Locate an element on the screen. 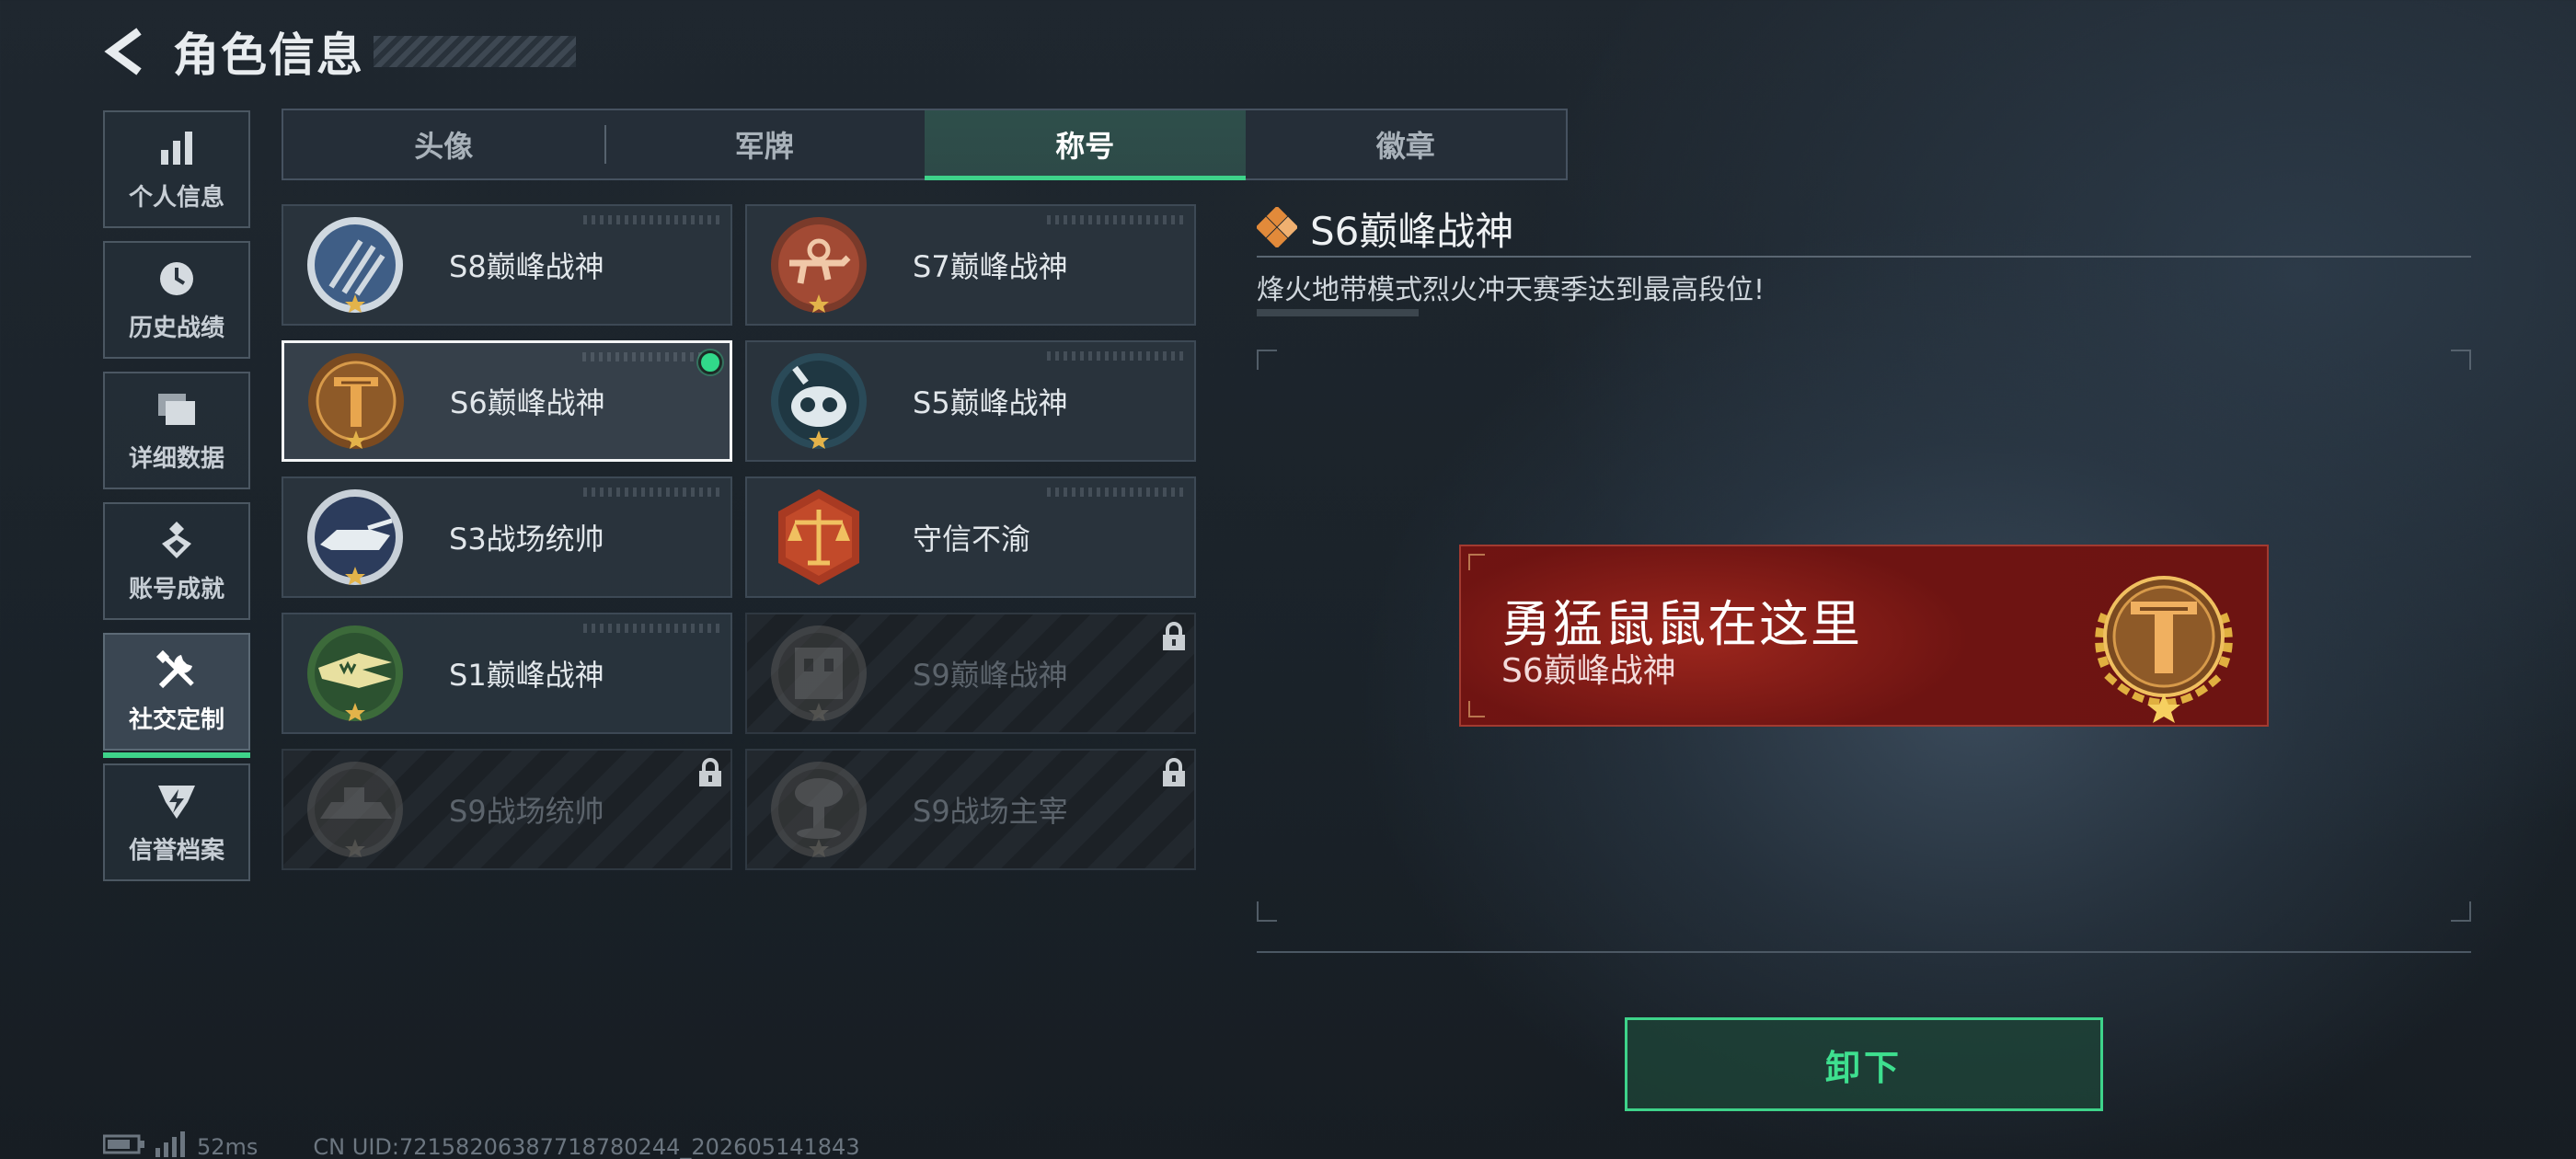  title-name: S5巅峰战神 is located at coordinates (991, 402).